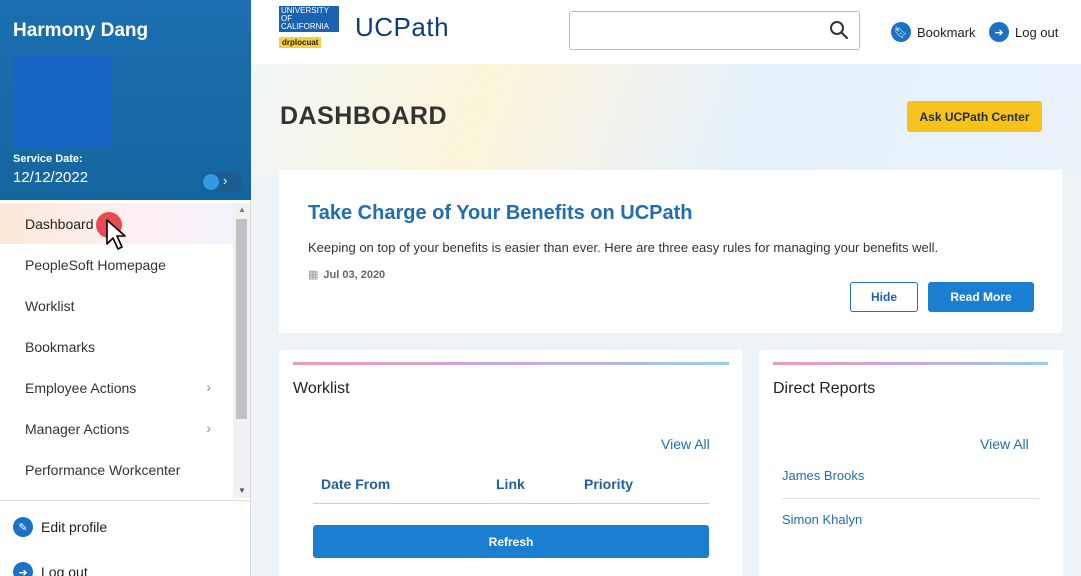 The height and width of the screenshot is (576, 1081). Describe the element at coordinates (51, 177) in the screenshot. I see `service-date-value: 12/12/2022` at that location.